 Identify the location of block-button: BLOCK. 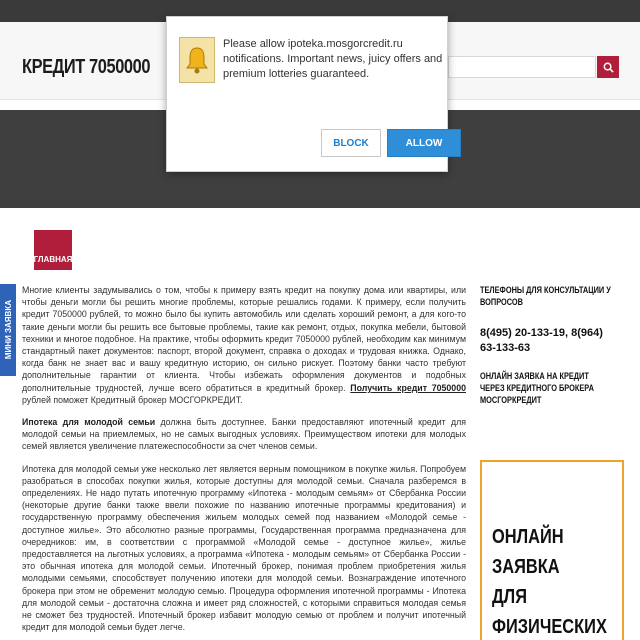
(351, 143).